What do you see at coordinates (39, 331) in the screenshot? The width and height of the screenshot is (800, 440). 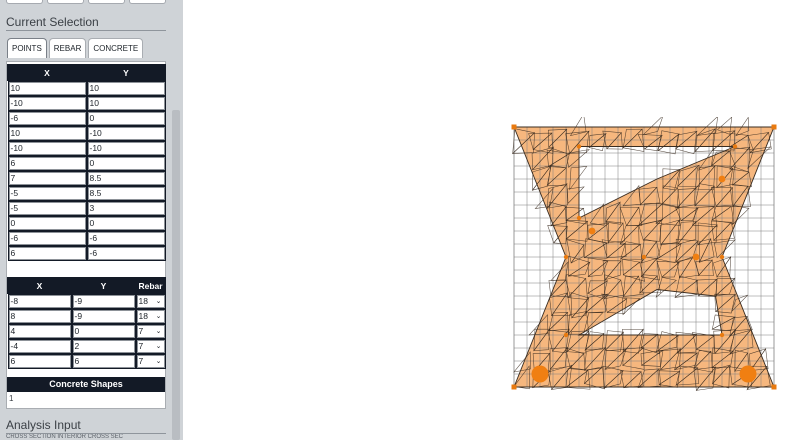 I see `rebar-x-input: 4` at bounding box center [39, 331].